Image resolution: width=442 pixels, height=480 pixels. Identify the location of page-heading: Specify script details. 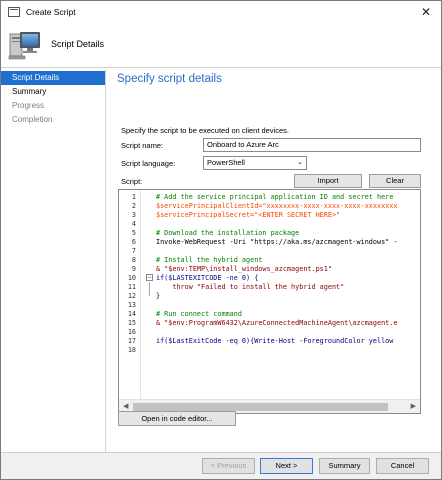
(169, 79).